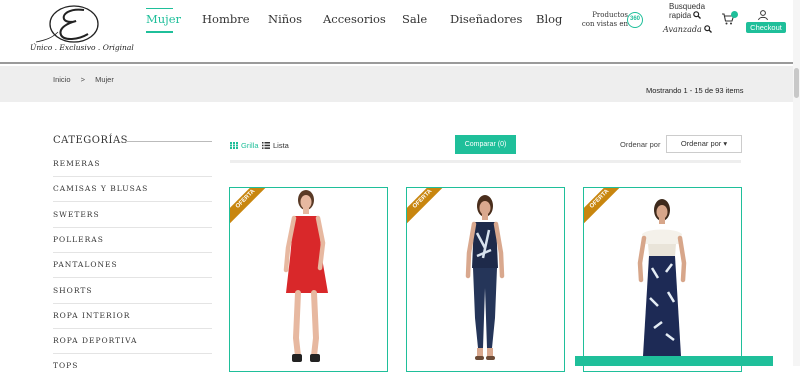 The image size is (800, 372). What do you see at coordinates (132, 315) in the screenshot?
I see `category-ropa-interior: ROPA INTERIOR` at bounding box center [132, 315].